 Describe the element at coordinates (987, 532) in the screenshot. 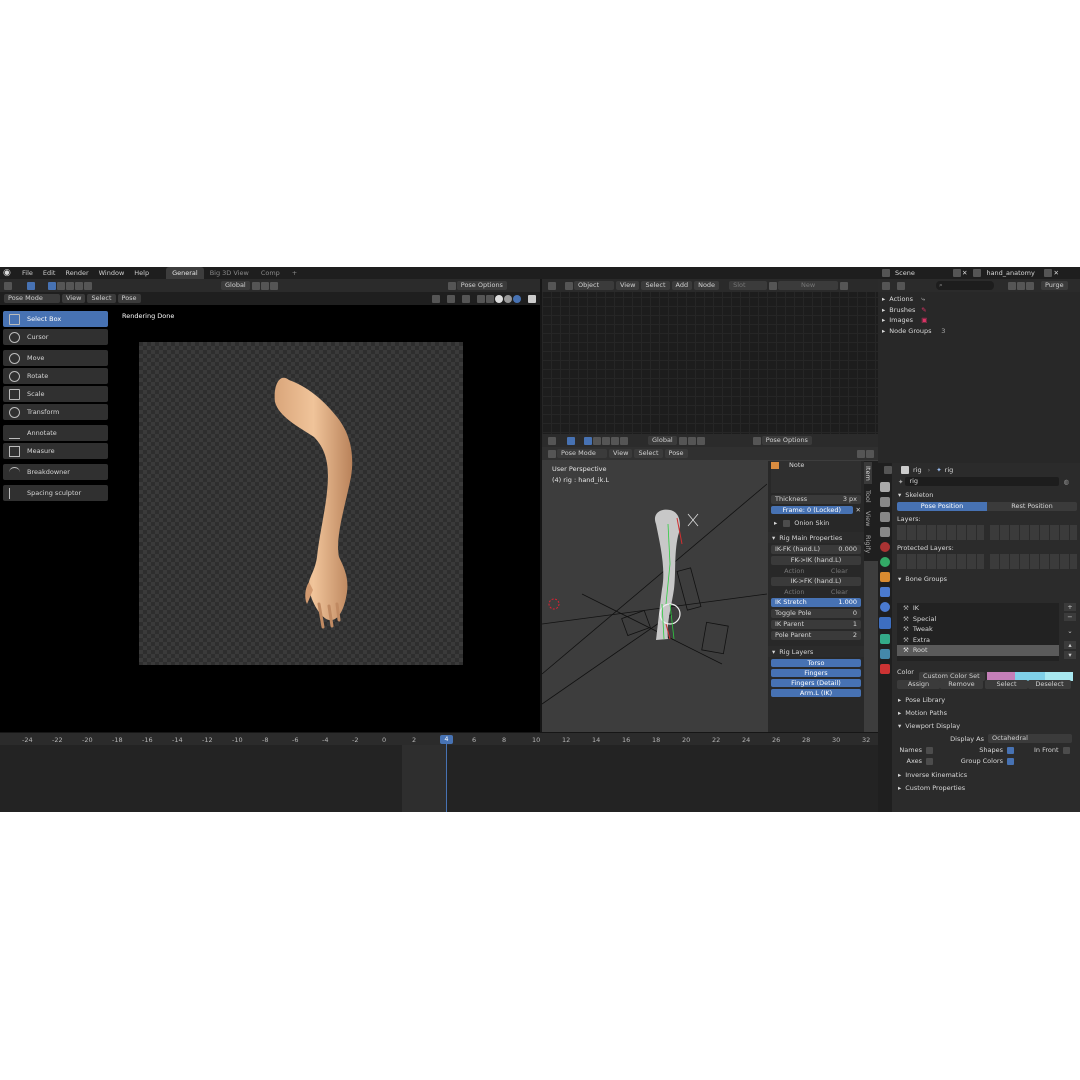

I see `layers-grid` at that location.